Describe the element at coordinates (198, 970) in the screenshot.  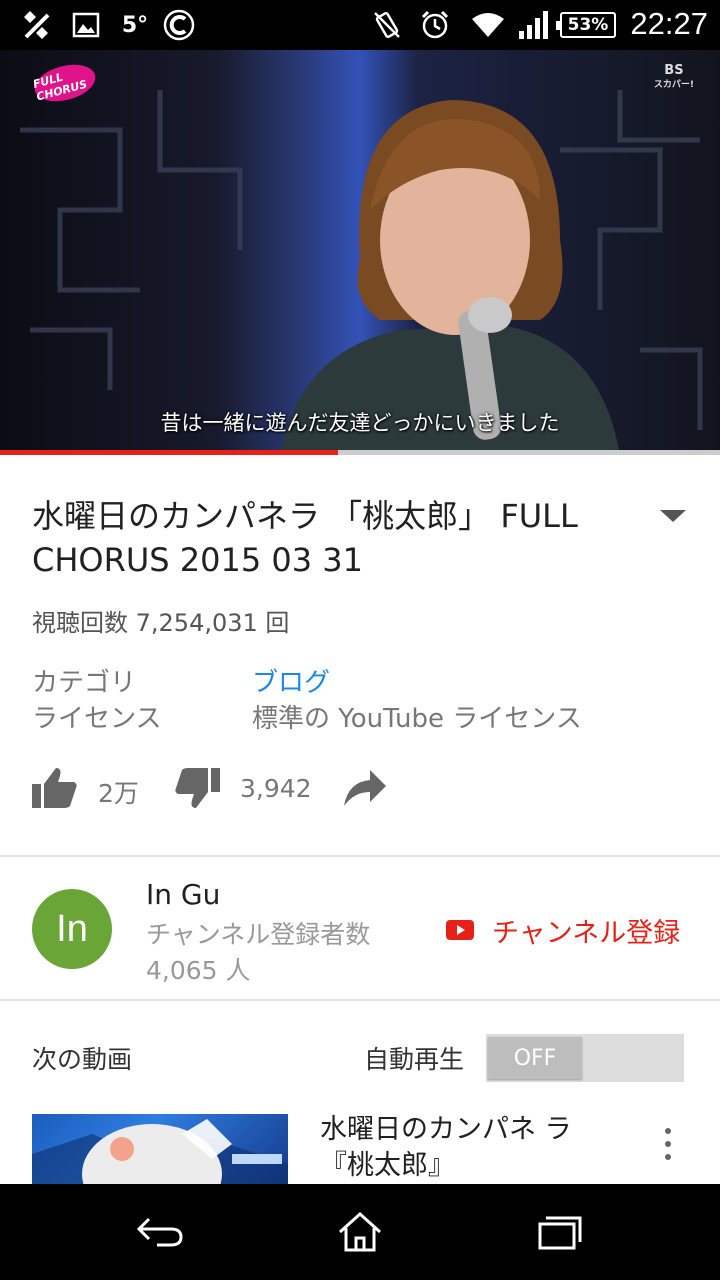
I see `subscriber-count: 4,065 人` at that location.